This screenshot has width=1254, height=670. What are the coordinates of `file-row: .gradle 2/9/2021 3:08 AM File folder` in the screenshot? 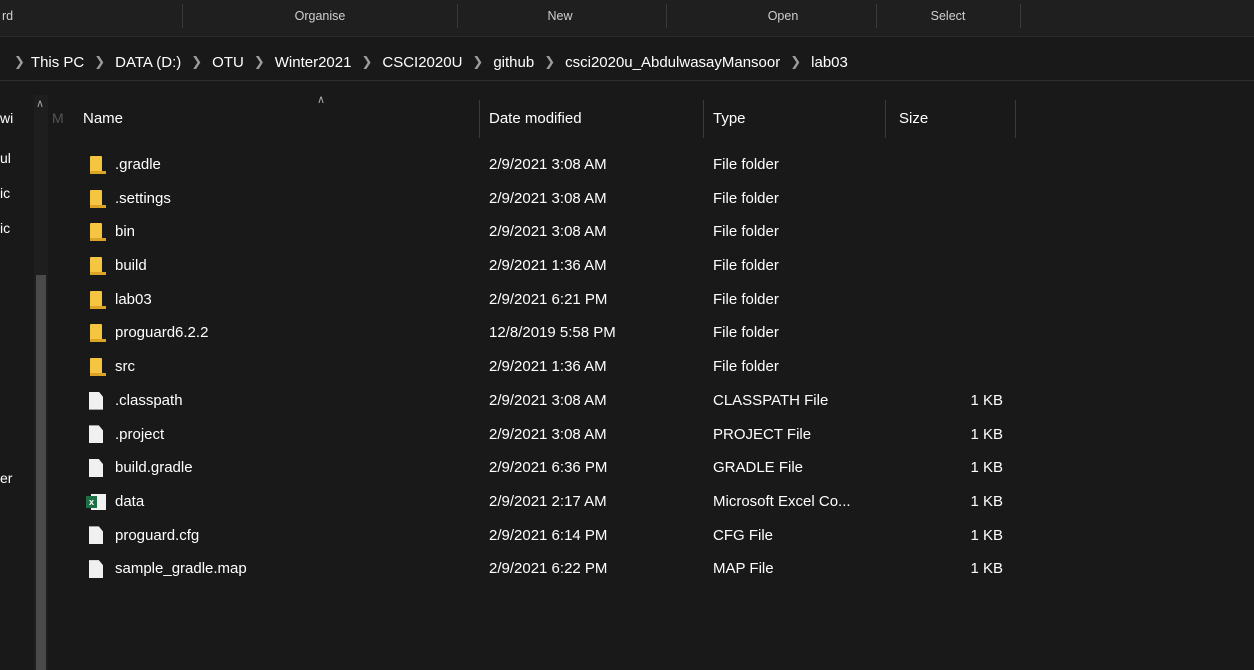 It's located at (627, 165).